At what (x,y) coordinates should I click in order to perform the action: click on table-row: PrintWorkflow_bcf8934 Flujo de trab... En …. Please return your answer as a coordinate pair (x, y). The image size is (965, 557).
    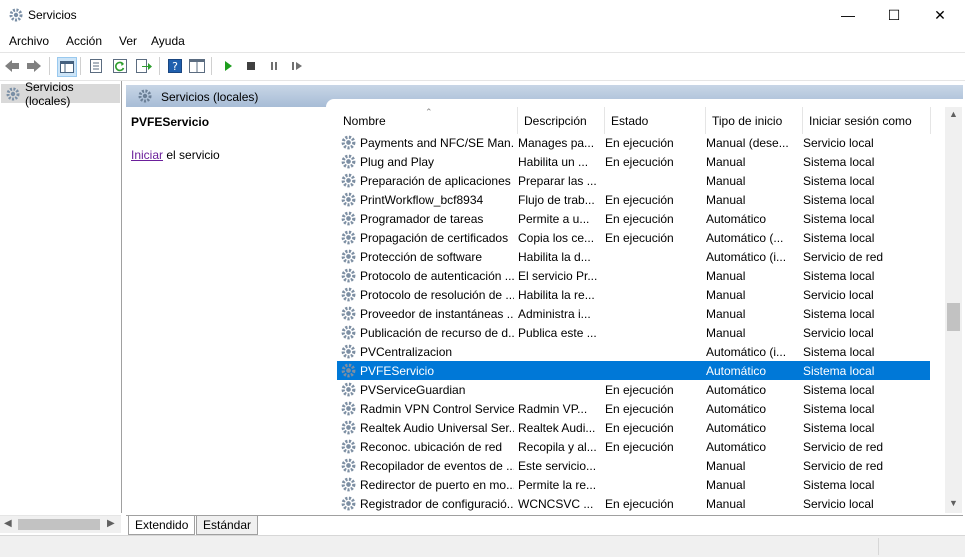
    Looking at the image, I should click on (633, 199).